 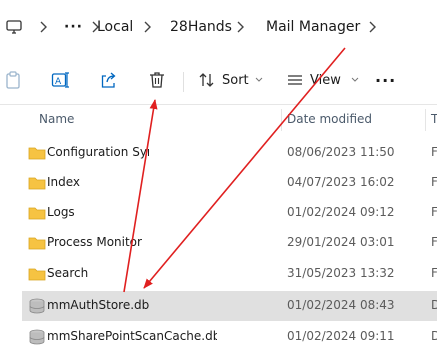 What do you see at coordinates (229, 243) in the screenshot?
I see `list-item: Process Monitor 29/01/2024 03:01 F` at bounding box center [229, 243].